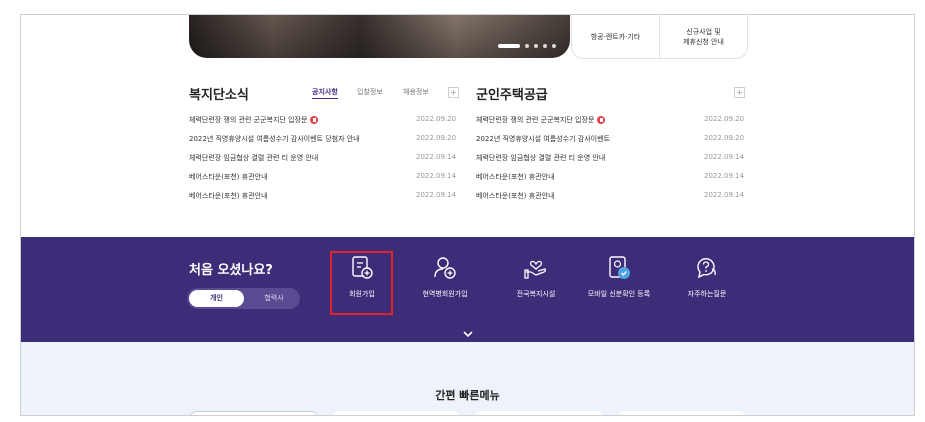 The height and width of the screenshot is (422, 925). Describe the element at coordinates (512, 95) in the screenshot. I see `housing-section-title: 군인주택공급` at that location.